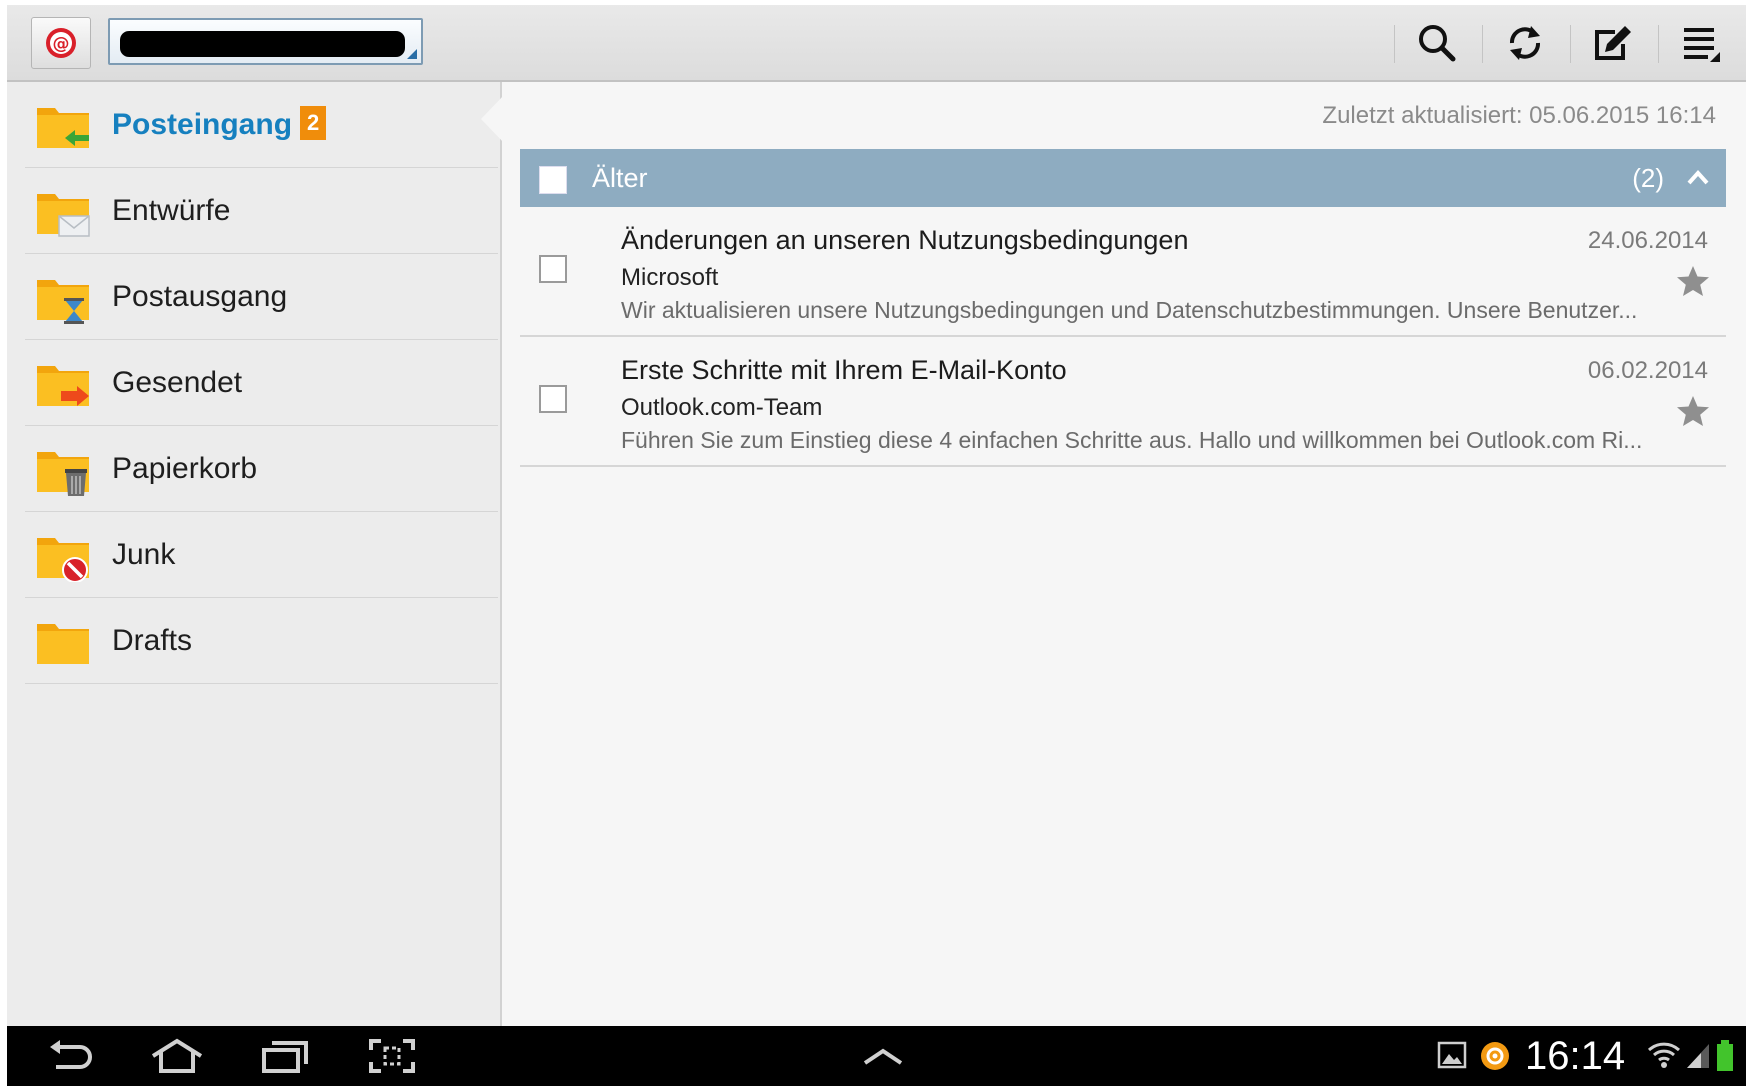  Describe the element at coordinates (144, 554) in the screenshot. I see `folder-label: Junk` at that location.